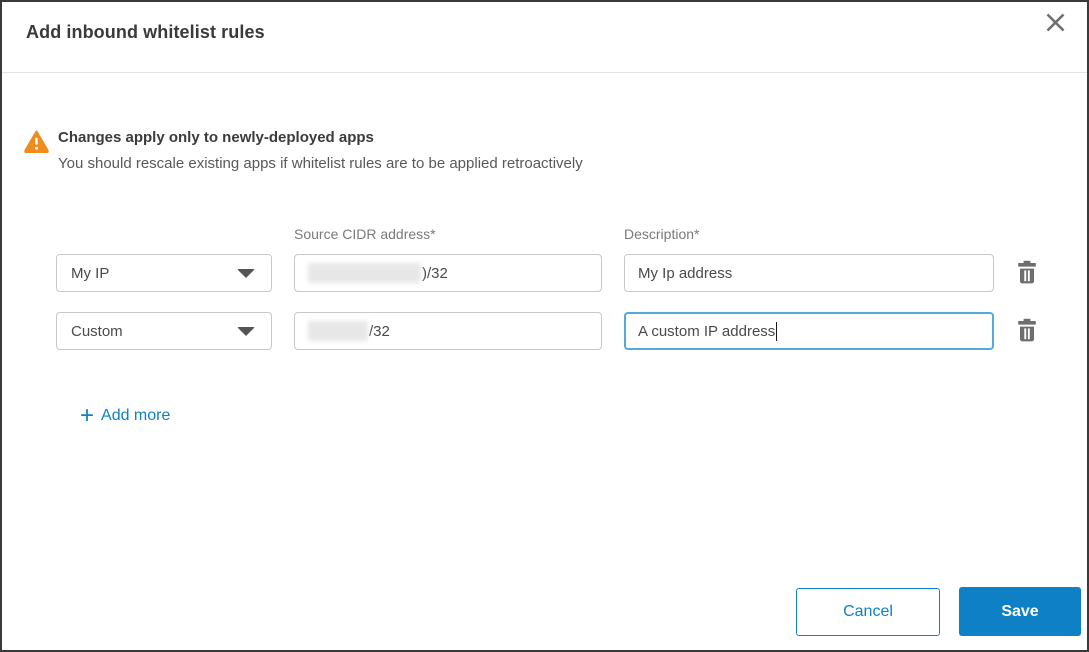  What do you see at coordinates (707, 331) in the screenshot?
I see `description-value: A custom IP address` at bounding box center [707, 331].